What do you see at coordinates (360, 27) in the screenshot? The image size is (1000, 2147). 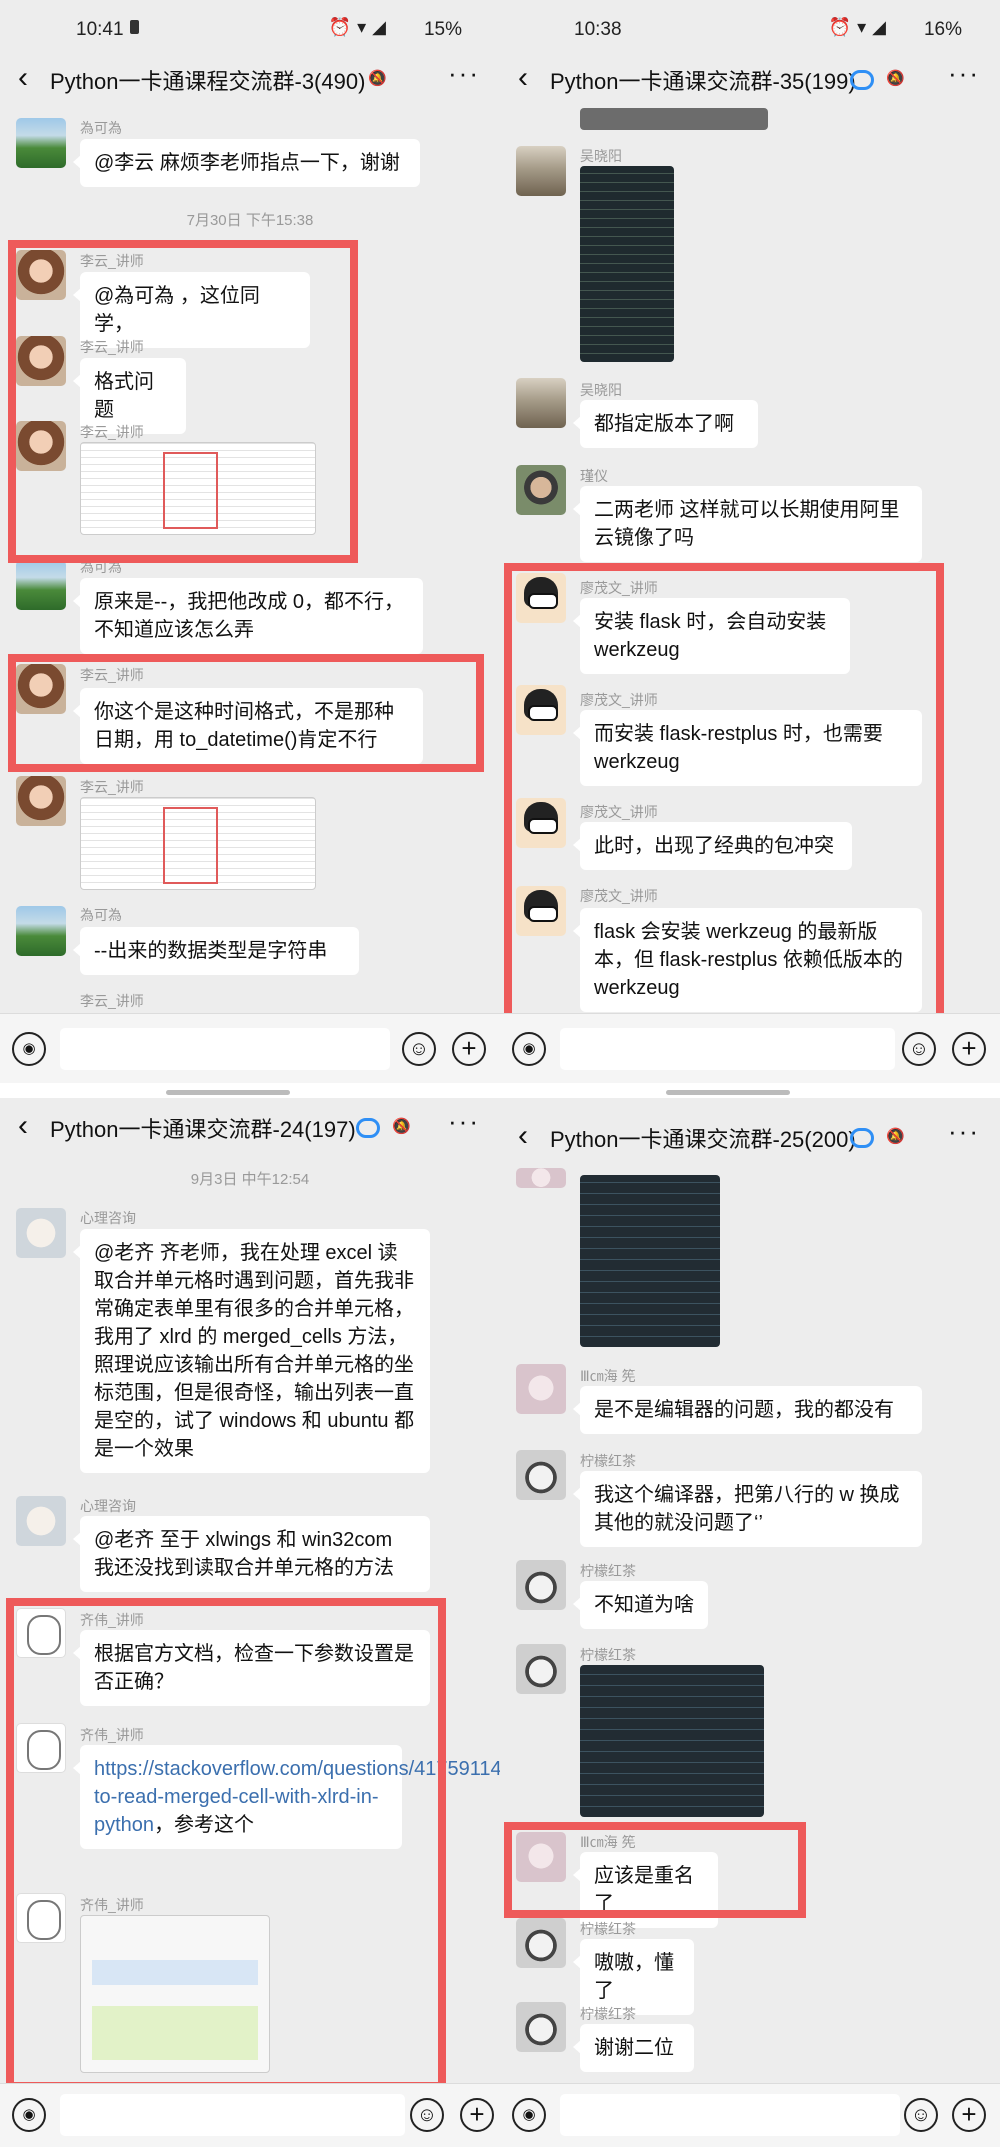 I see `alarm-wifi-signal-icons: ⏰▾◢` at bounding box center [360, 27].